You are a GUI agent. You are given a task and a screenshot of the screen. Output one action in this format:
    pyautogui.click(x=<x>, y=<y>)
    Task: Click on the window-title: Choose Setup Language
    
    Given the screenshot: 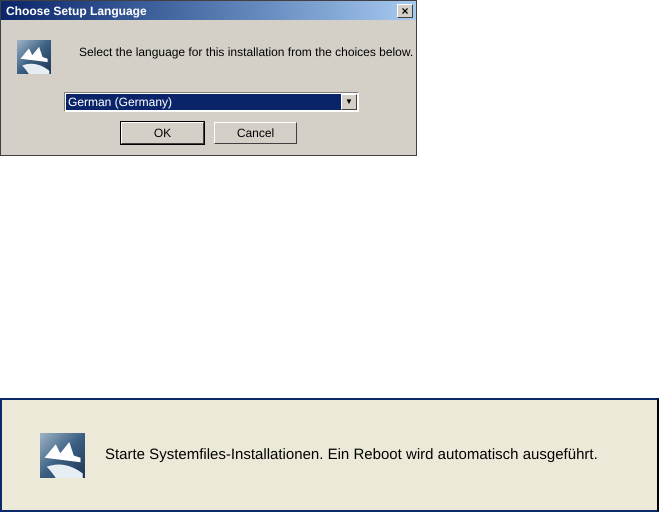 What is the action you would take?
    pyautogui.click(x=76, y=11)
    